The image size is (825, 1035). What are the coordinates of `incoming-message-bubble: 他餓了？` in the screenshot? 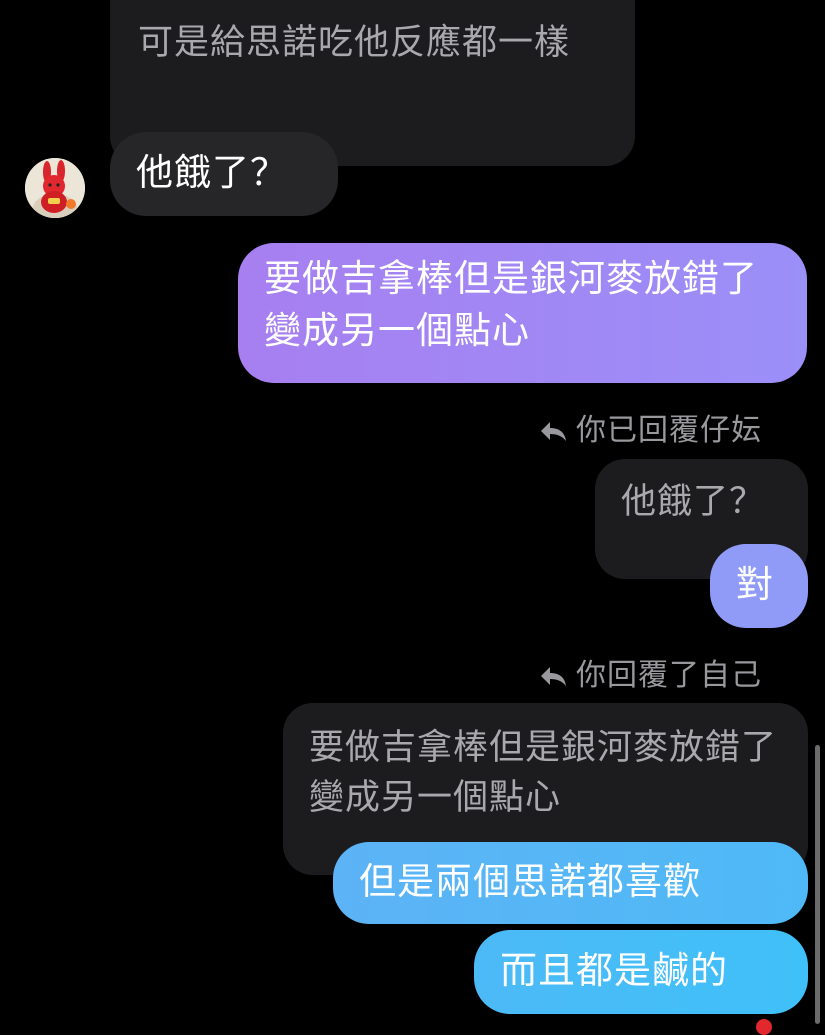 It's located at (224, 174).